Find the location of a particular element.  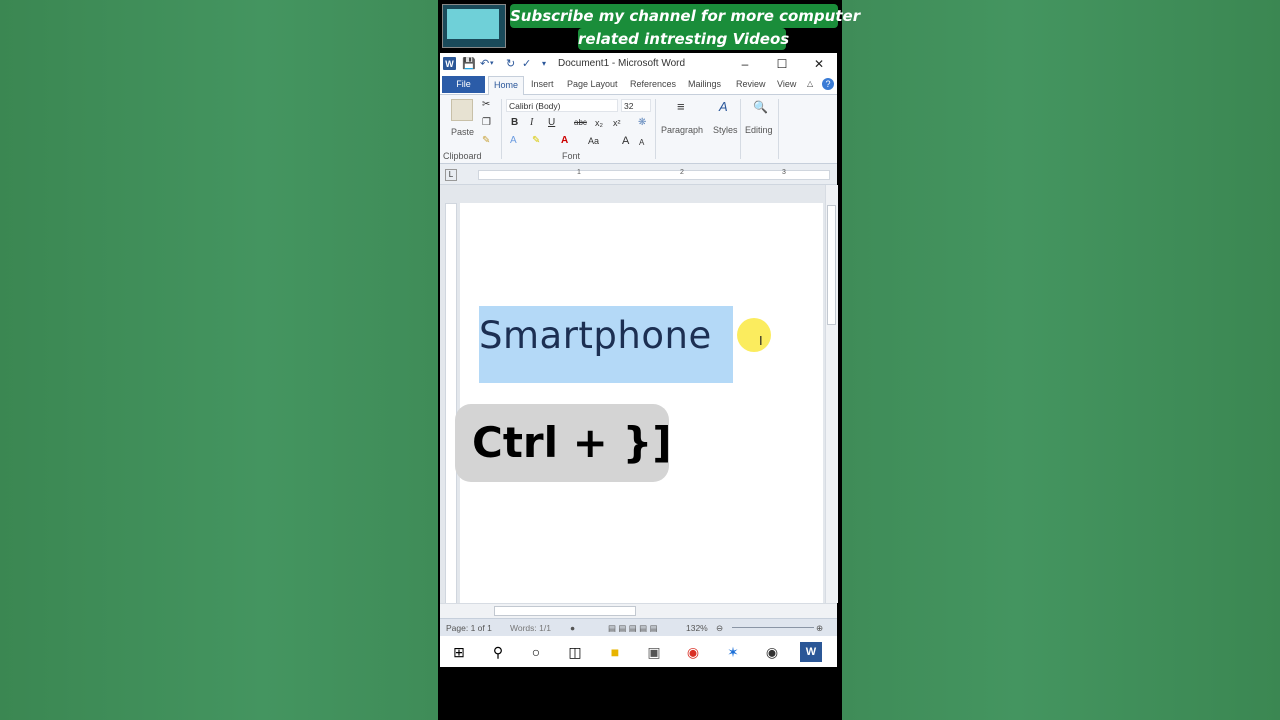

horizontal-scrollbar is located at coordinates (638, 610).